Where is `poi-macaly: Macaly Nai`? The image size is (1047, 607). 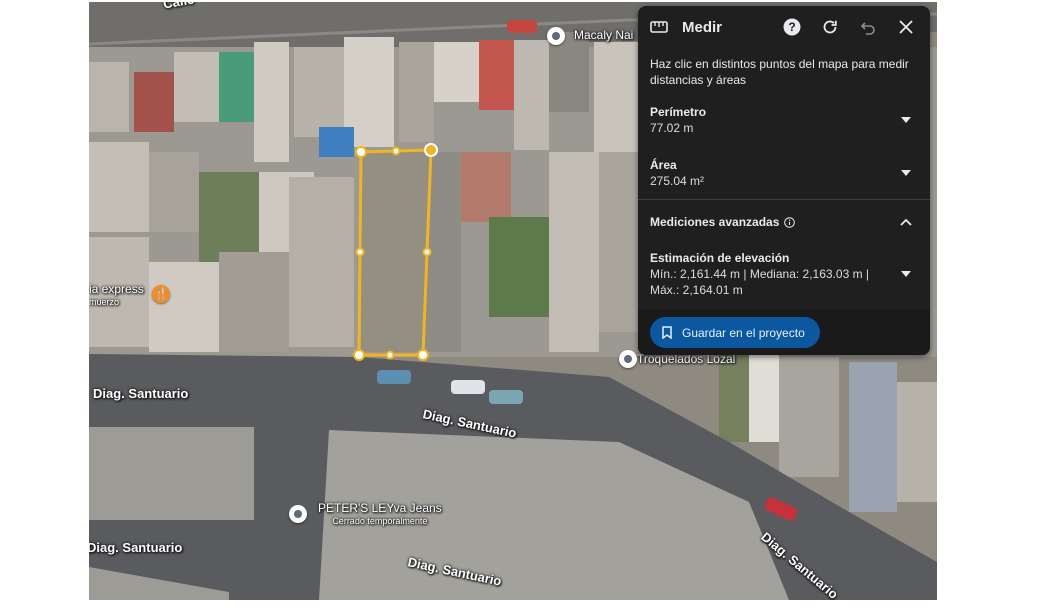 poi-macaly: Macaly Nai is located at coordinates (603, 35).